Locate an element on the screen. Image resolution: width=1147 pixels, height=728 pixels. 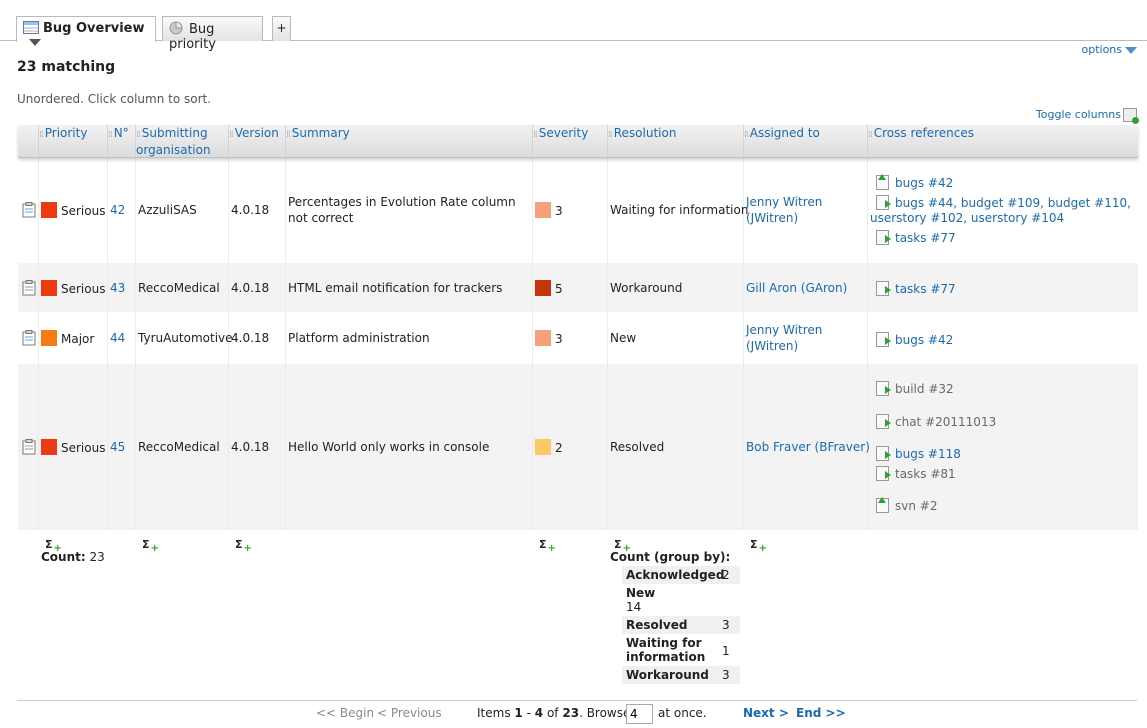
cross-reference-link: svn #2 is located at coordinates (916, 506).